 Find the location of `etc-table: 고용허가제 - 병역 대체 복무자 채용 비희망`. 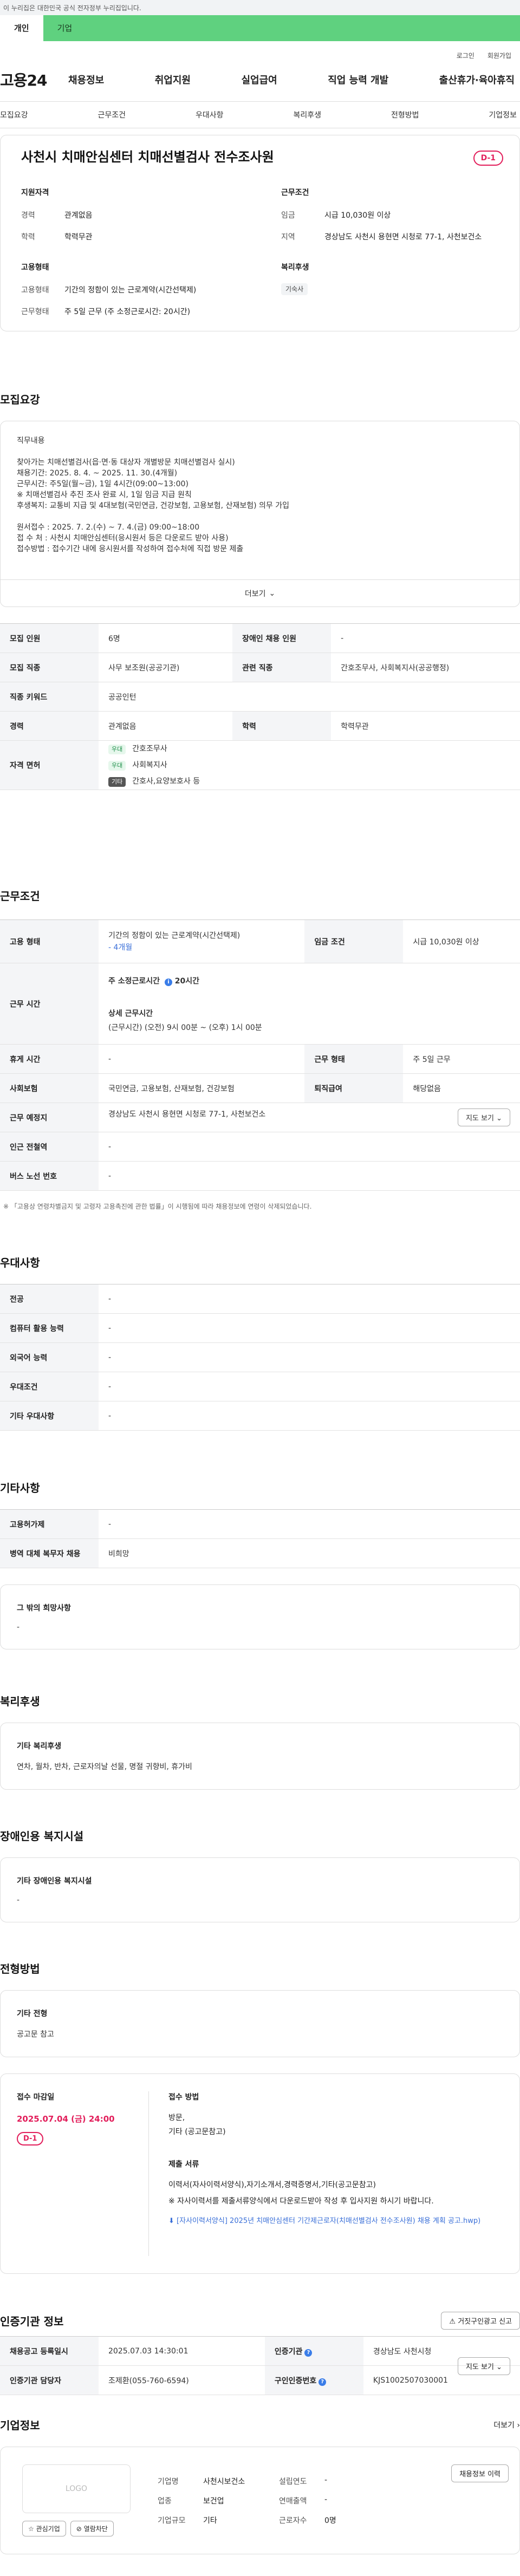

etc-table: 고용허가제 - 병역 대체 복무자 채용 비희망 is located at coordinates (260, 1538).